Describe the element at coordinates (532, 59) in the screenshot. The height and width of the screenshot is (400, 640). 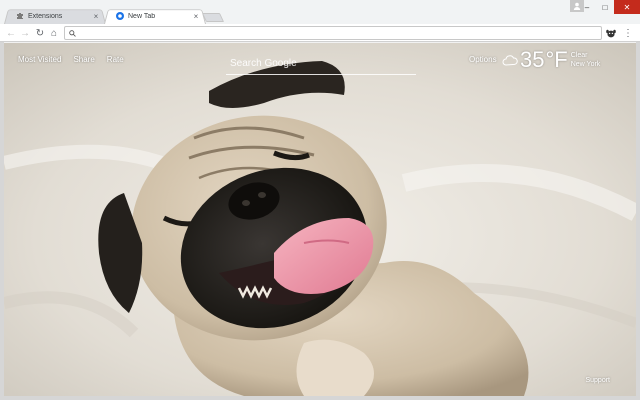
I see `weather-temperature: 35` at that location.